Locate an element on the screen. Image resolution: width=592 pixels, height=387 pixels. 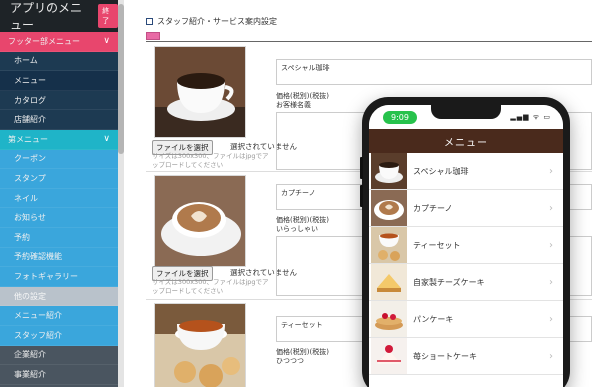
phone-time: 9:09 is located at coordinates (400, 117).